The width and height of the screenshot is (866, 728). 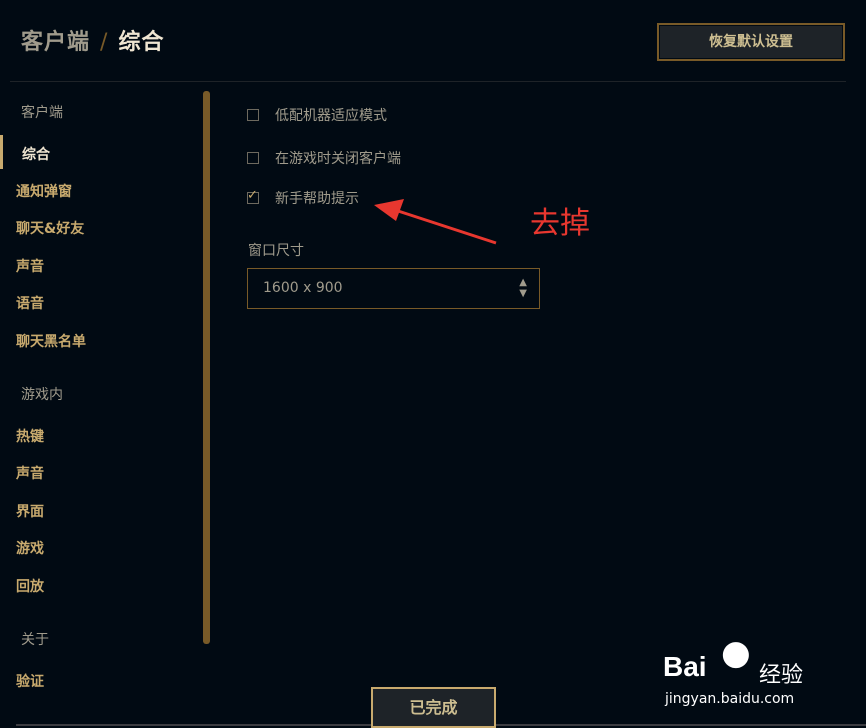 I want to click on annotation-remove-text: 去掉, so click(x=560, y=223).